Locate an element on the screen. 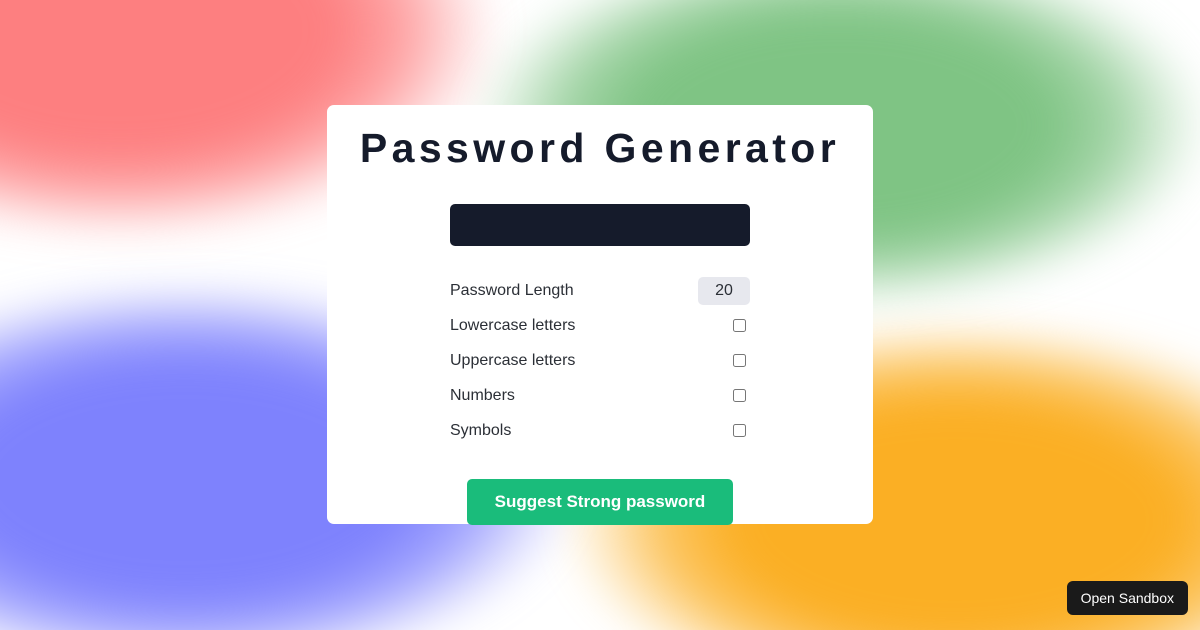 This screenshot has width=1200, height=630. option-row-uppercase-letters: Uppercase letters is located at coordinates (600, 360).